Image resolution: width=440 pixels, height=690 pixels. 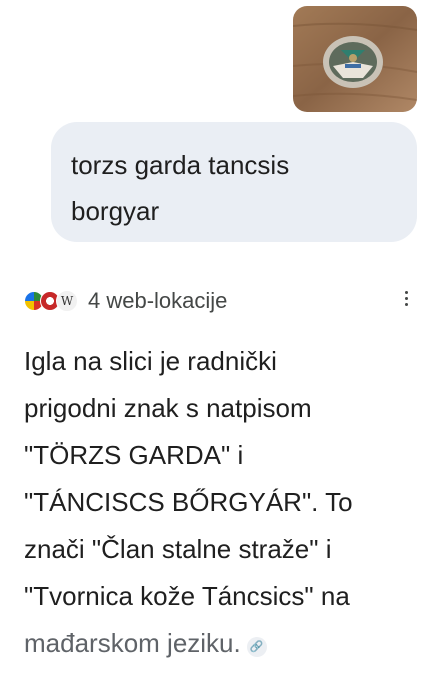 What do you see at coordinates (168, 408) in the screenshot?
I see `answer-line: prigodni znak s natpisom` at bounding box center [168, 408].